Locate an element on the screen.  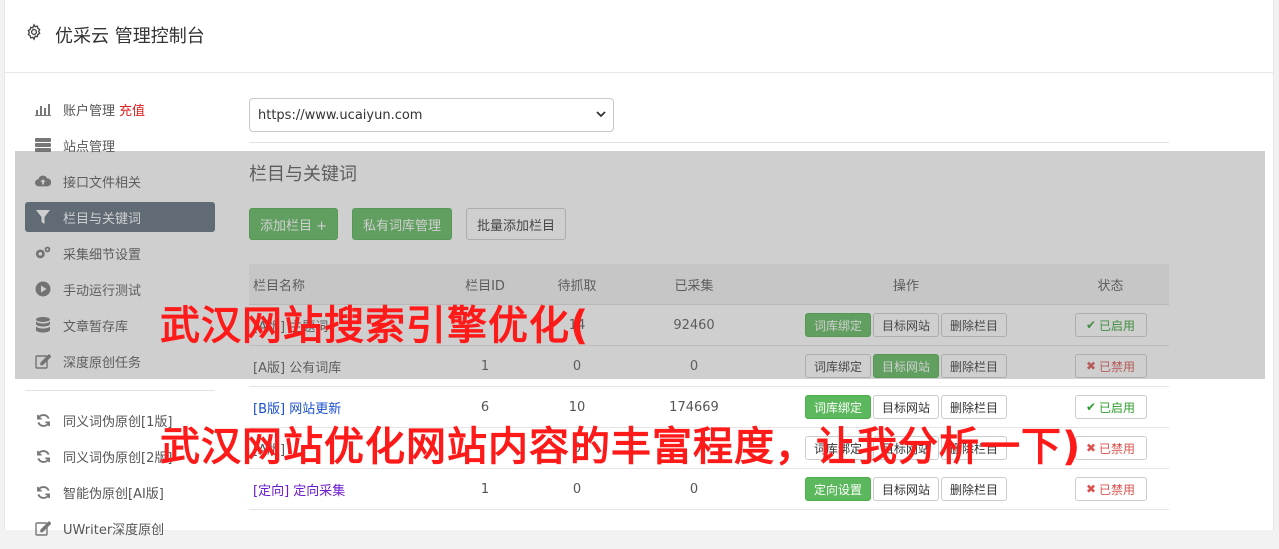
sidebar-item-ai-rewrite: 智能伪原创[AI版] is located at coordinates (120, 492).